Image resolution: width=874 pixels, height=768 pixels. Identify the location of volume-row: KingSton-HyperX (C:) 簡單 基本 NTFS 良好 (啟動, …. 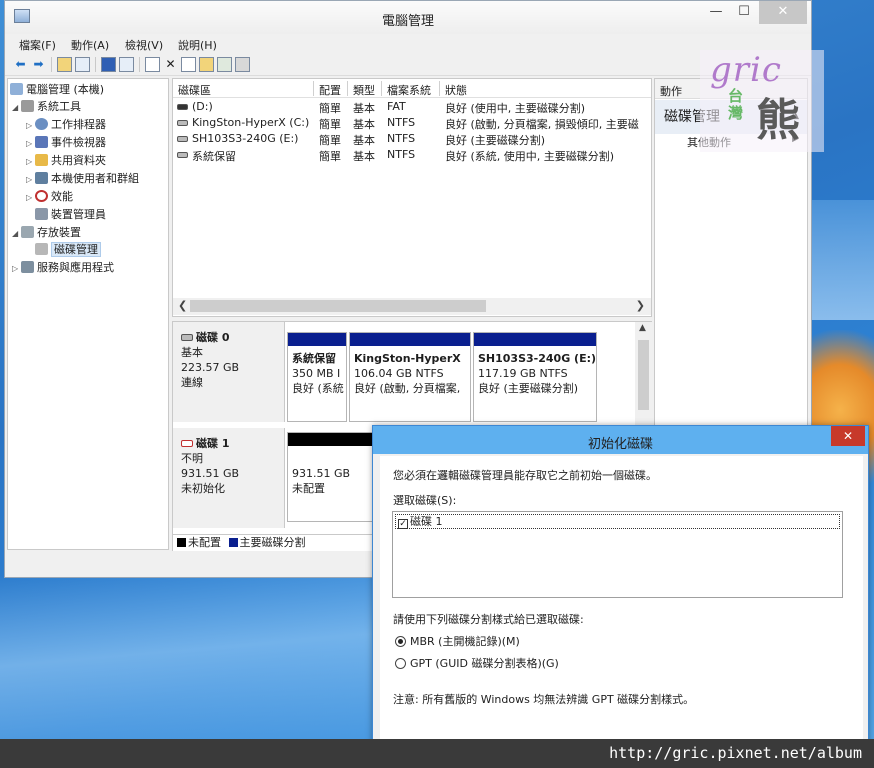
(412, 123).